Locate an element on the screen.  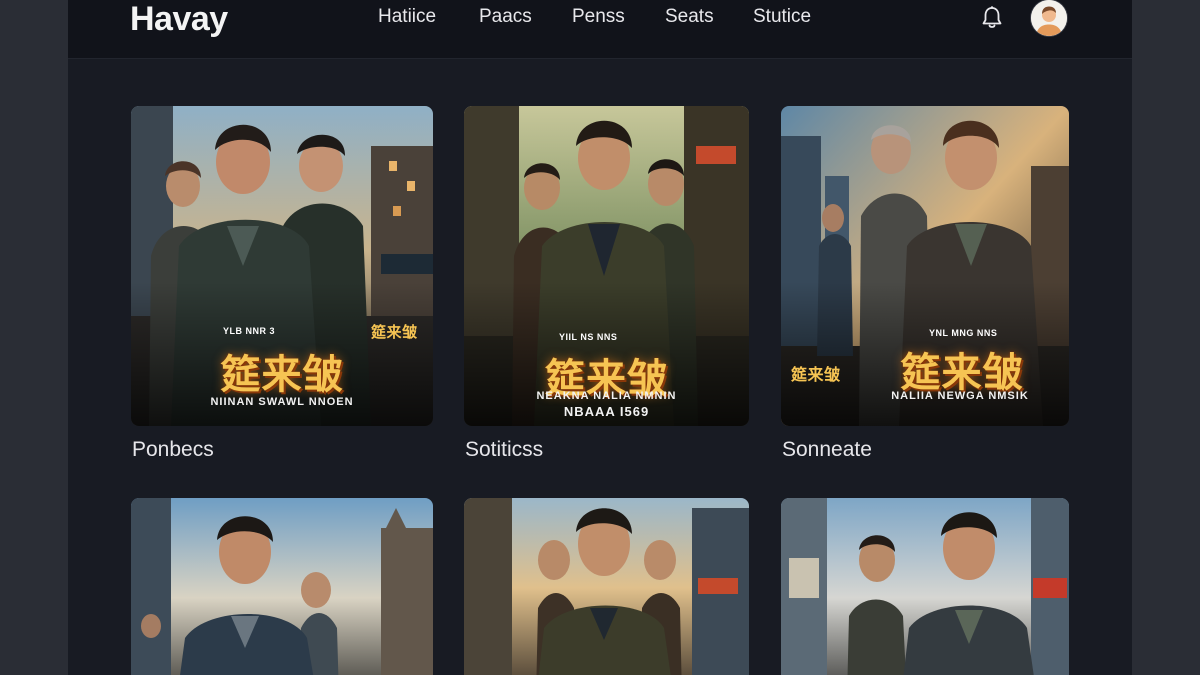
nav-item-penss: Penss is located at coordinates (598, 17).